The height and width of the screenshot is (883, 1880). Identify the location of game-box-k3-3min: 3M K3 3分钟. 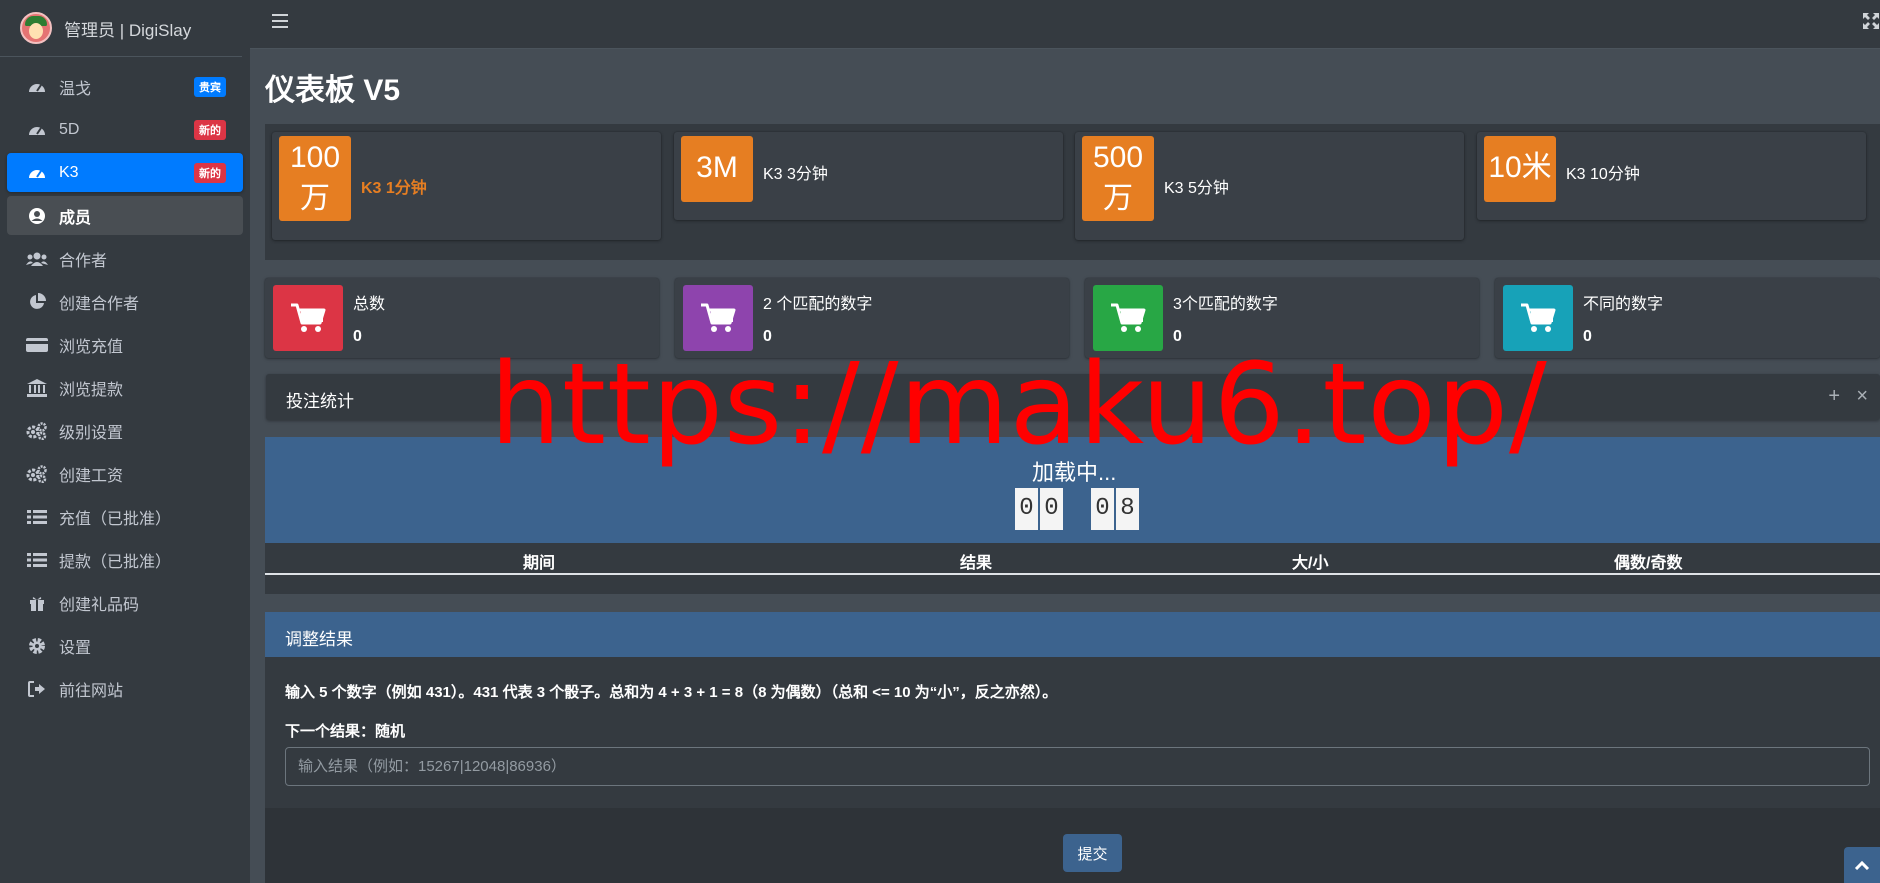
(868, 176).